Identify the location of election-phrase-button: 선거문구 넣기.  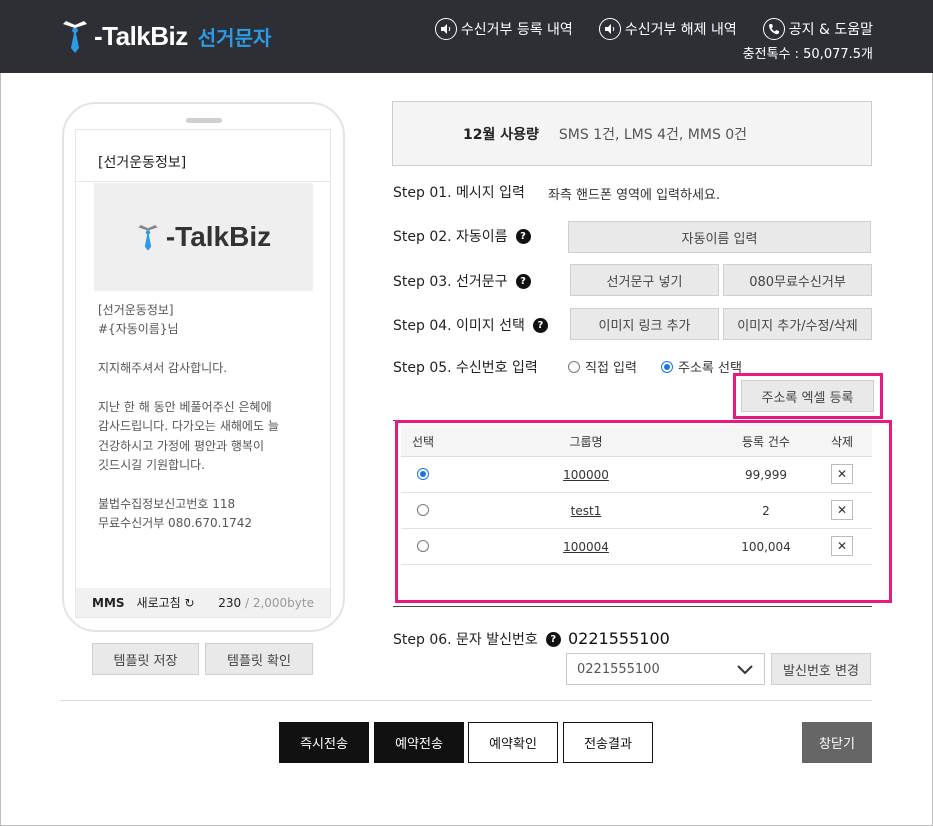
(644, 280).